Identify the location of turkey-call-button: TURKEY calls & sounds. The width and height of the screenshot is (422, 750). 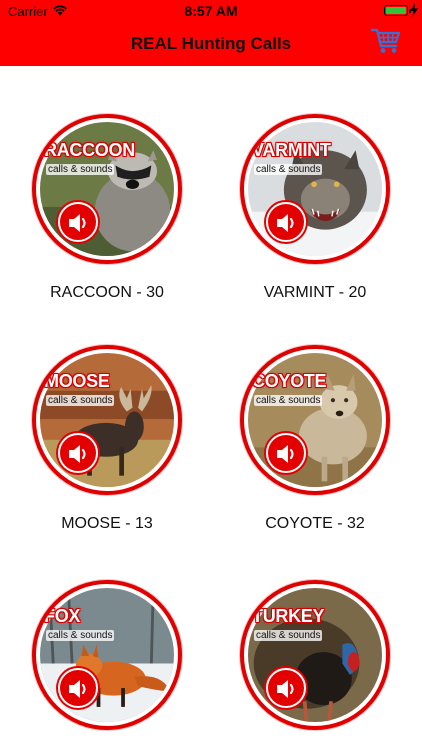
(315, 655).